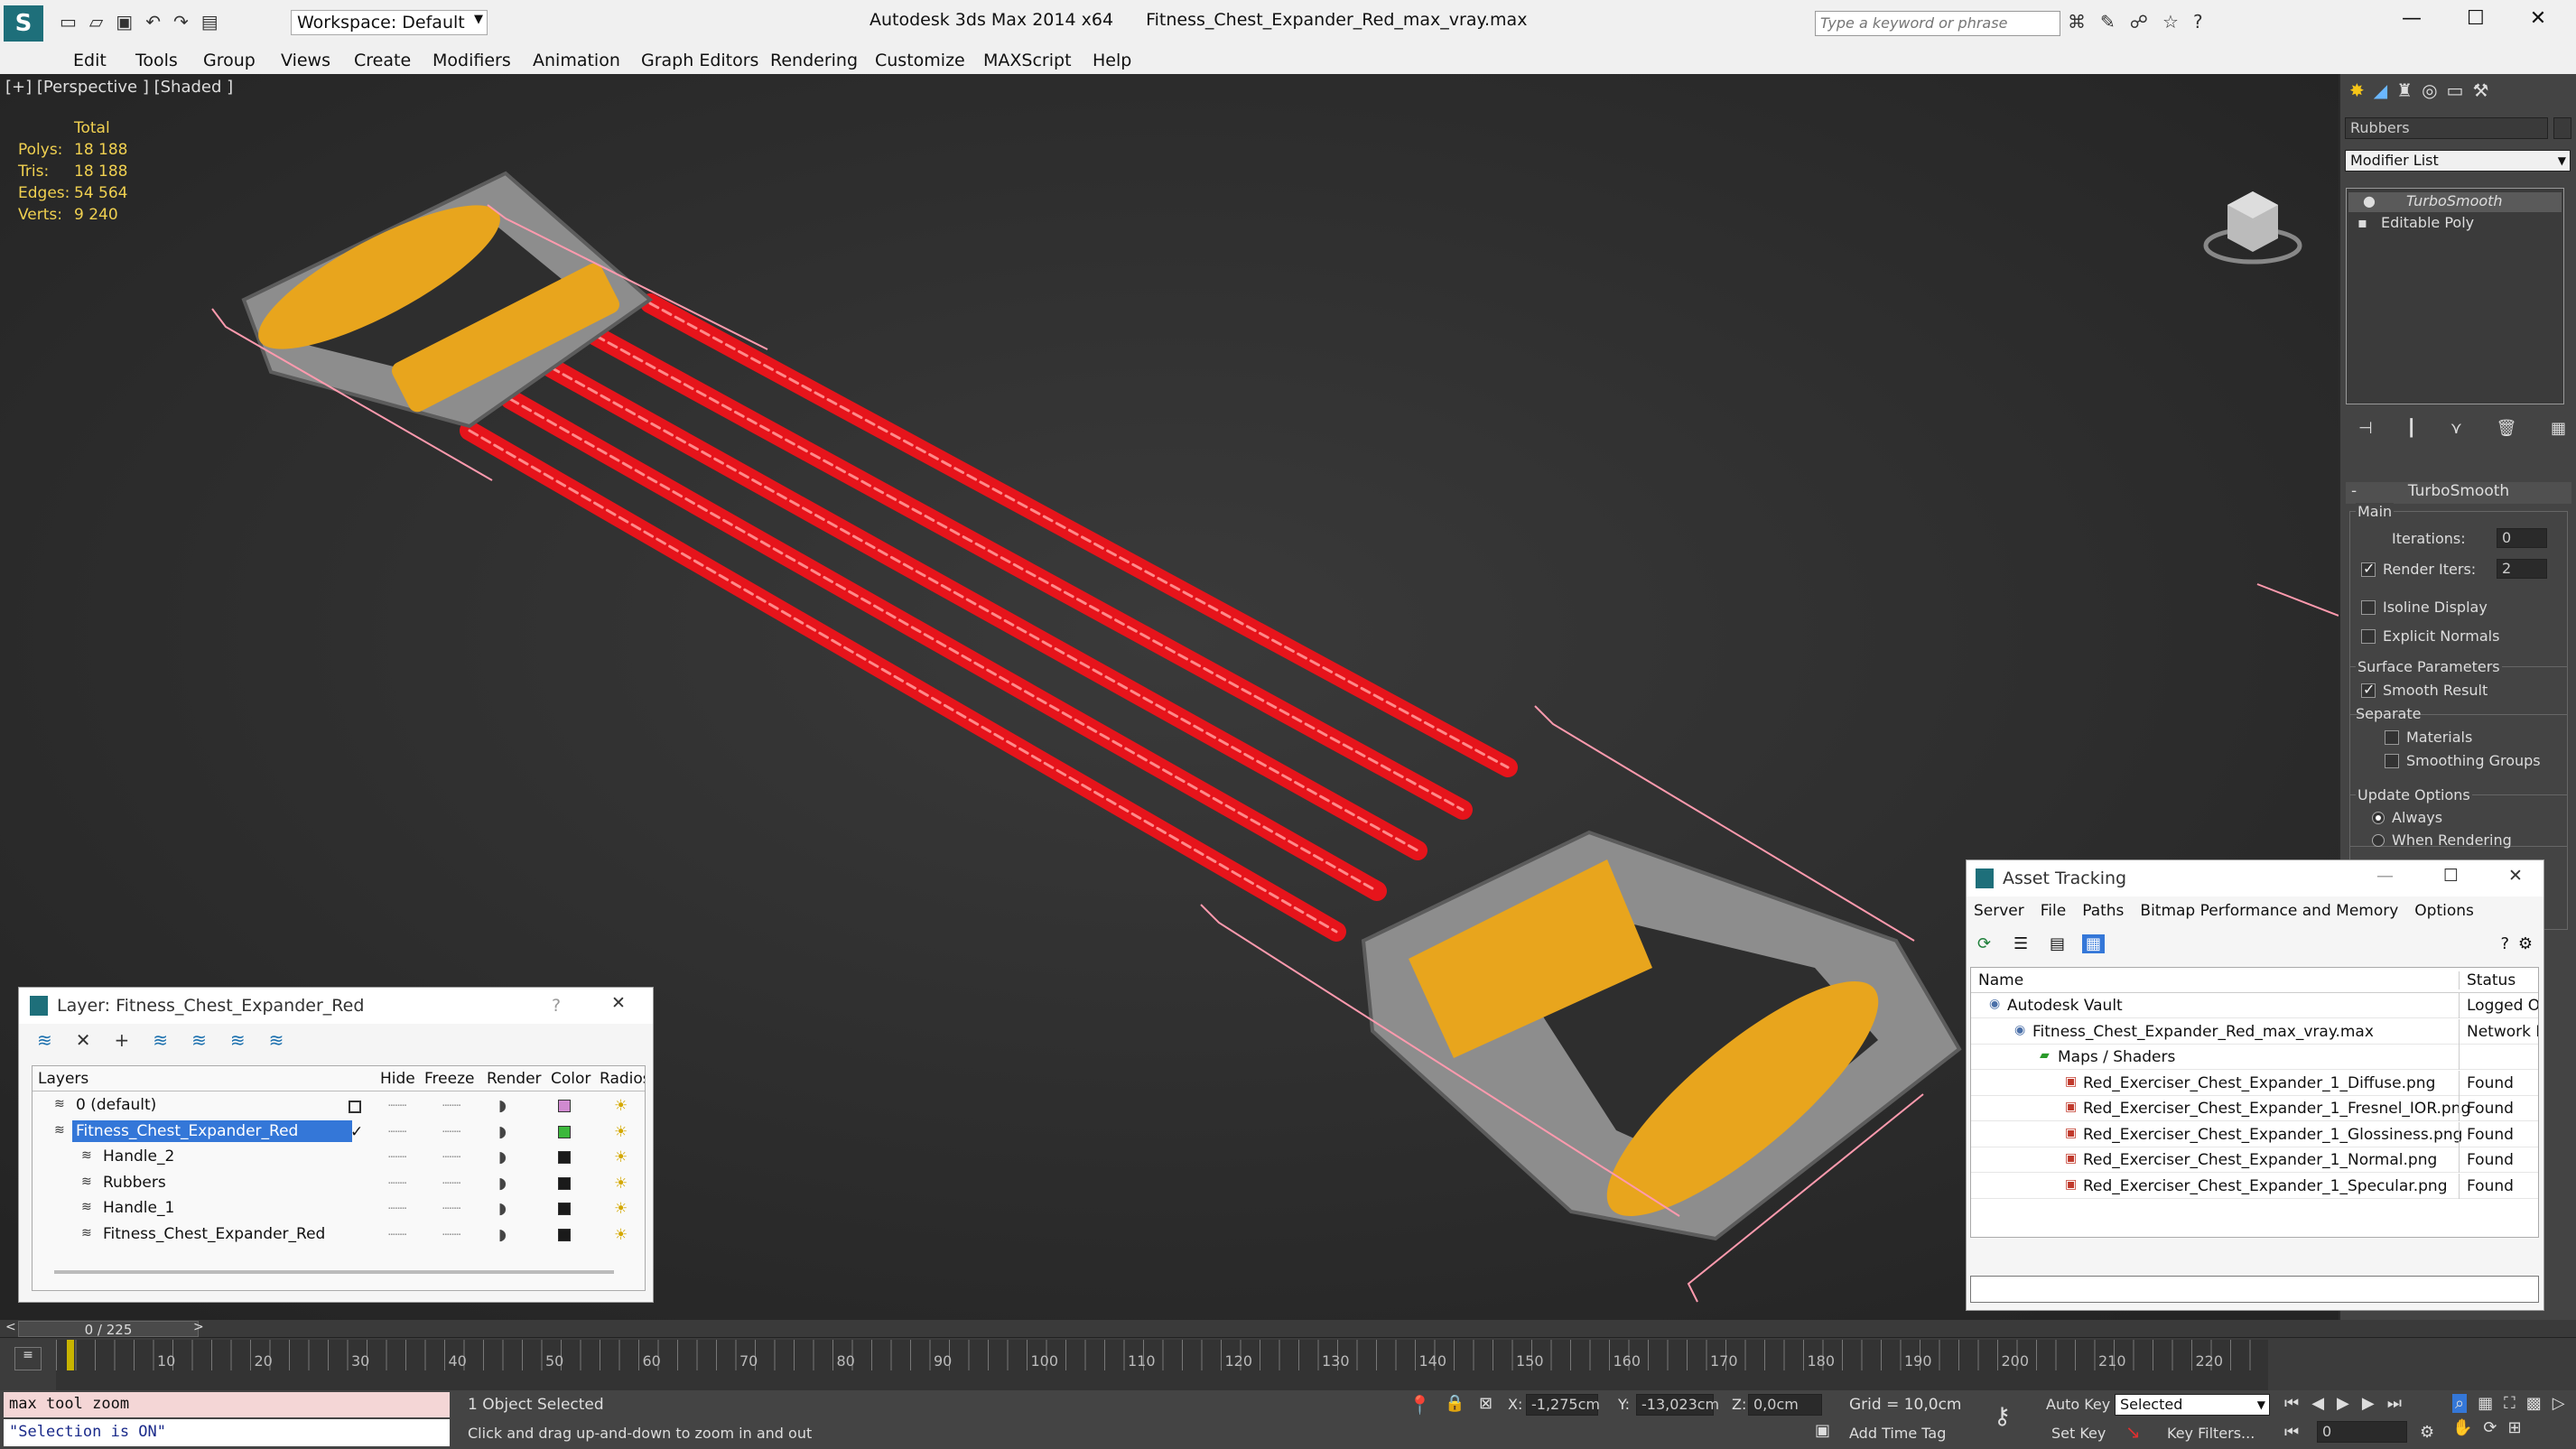  Describe the element at coordinates (2139, 22) in the screenshot. I see `communication-icon: ☍` at that location.